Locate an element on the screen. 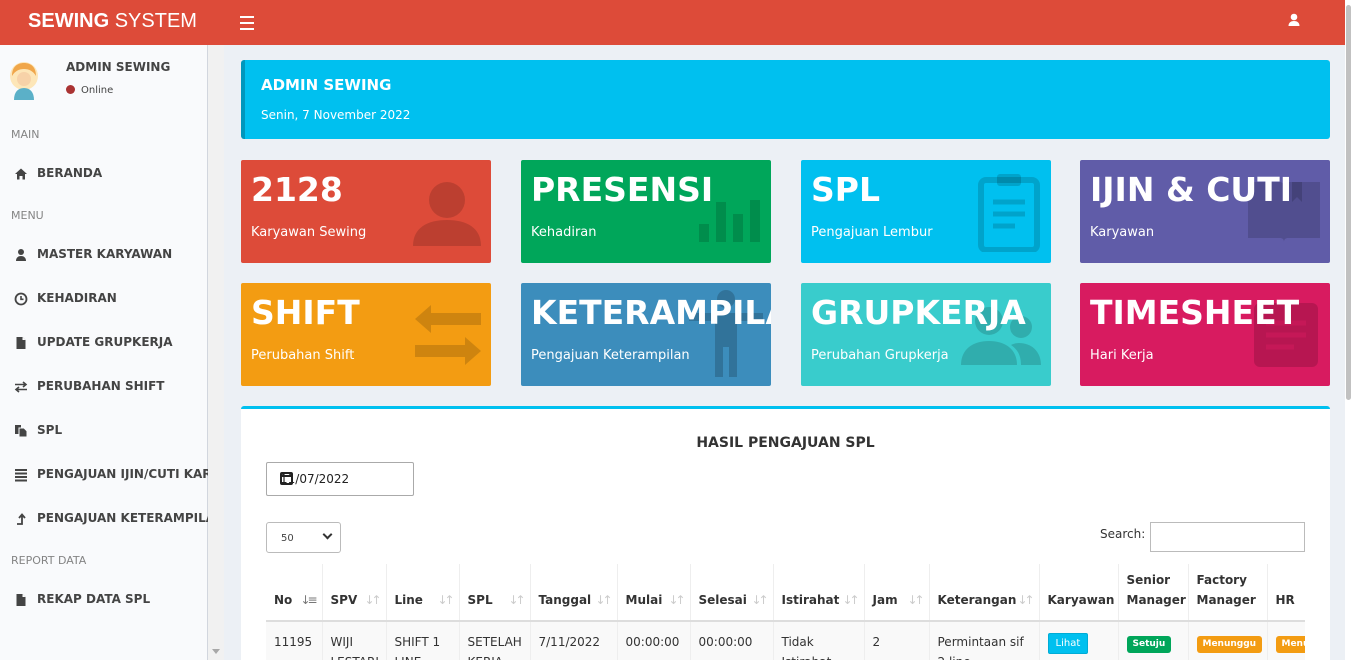 The image size is (1352, 660). cell-mulai: 00:00:00 is located at coordinates (654, 640).